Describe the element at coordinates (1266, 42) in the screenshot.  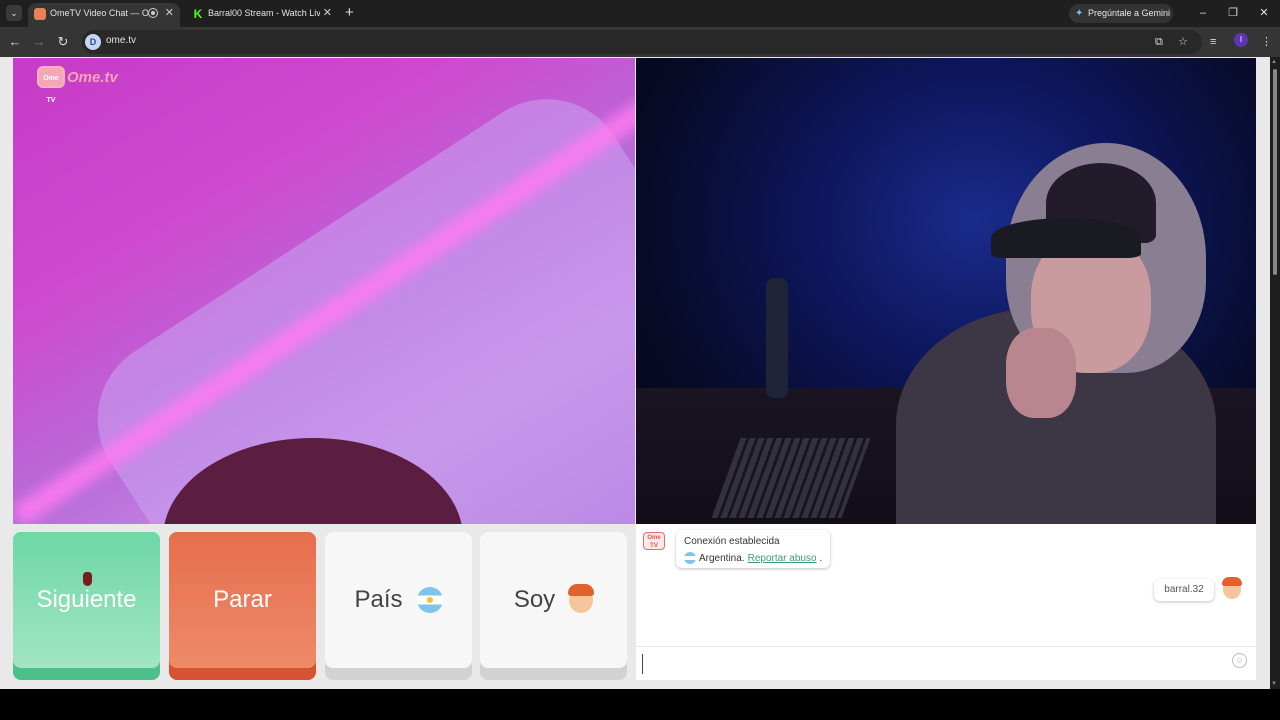
I see `menu-dots-icon: ⋮` at that location.